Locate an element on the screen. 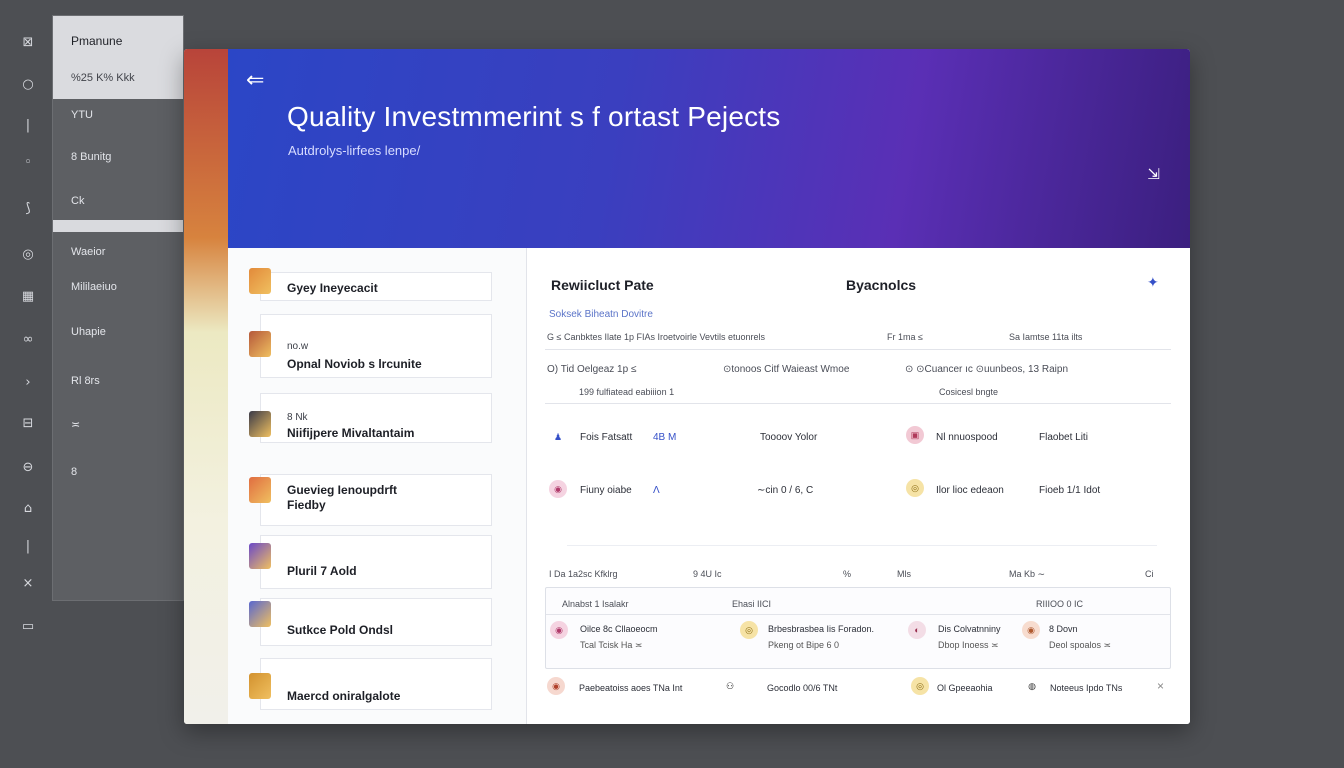 The height and width of the screenshot is (768, 1344). column-header: Sa Iamtse 11ta ilts is located at coordinates (1046, 337).